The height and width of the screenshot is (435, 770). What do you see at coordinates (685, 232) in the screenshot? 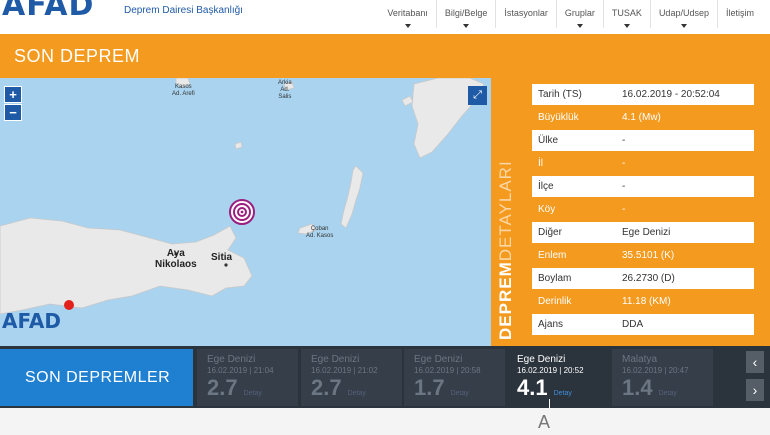
I see `detail-value: Ege Denizi` at bounding box center [685, 232].